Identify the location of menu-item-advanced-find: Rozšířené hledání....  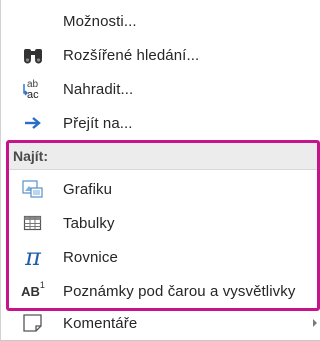
(160, 55).